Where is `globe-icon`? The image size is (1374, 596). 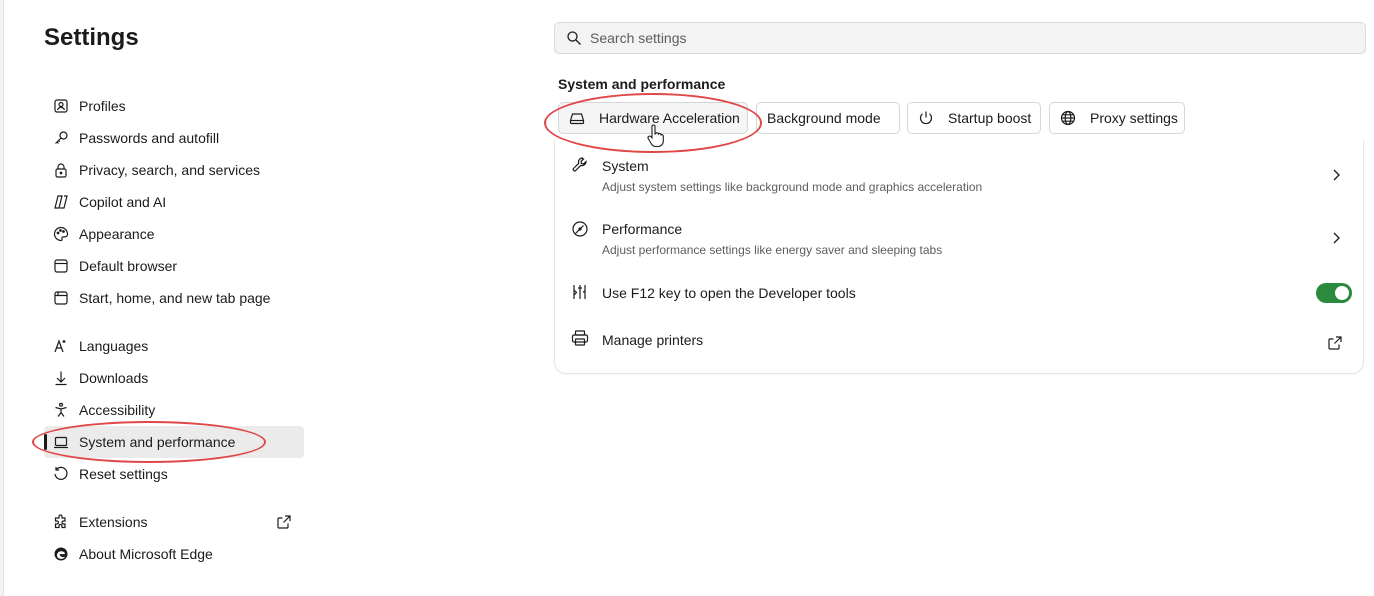 globe-icon is located at coordinates (1068, 118).